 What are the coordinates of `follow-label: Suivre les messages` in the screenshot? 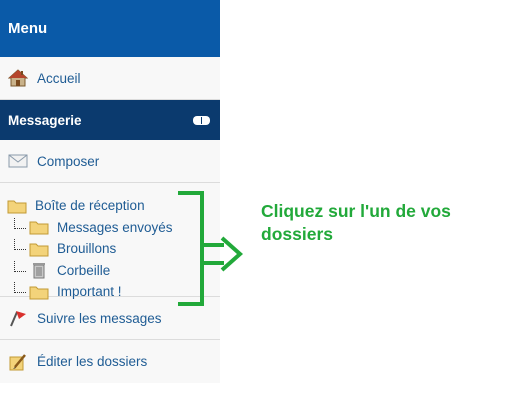 It's located at (99, 318).